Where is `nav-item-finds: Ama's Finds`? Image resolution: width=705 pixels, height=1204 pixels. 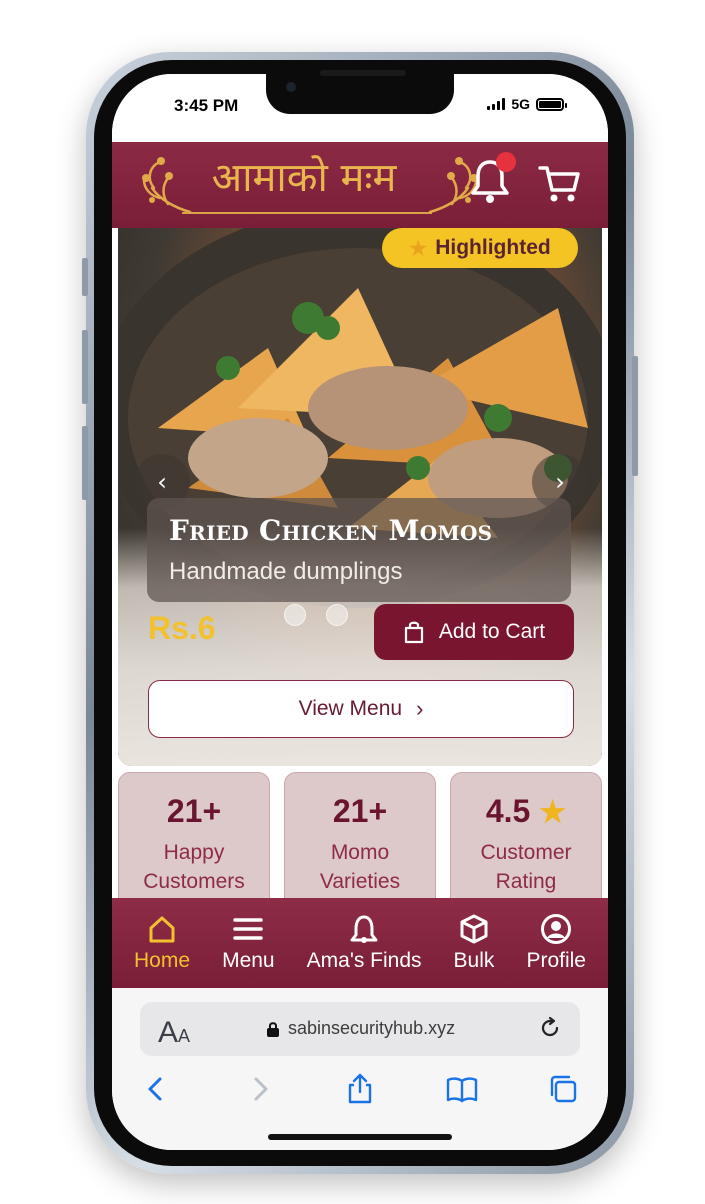
nav-item-finds: Ama's Finds is located at coordinates (364, 943).